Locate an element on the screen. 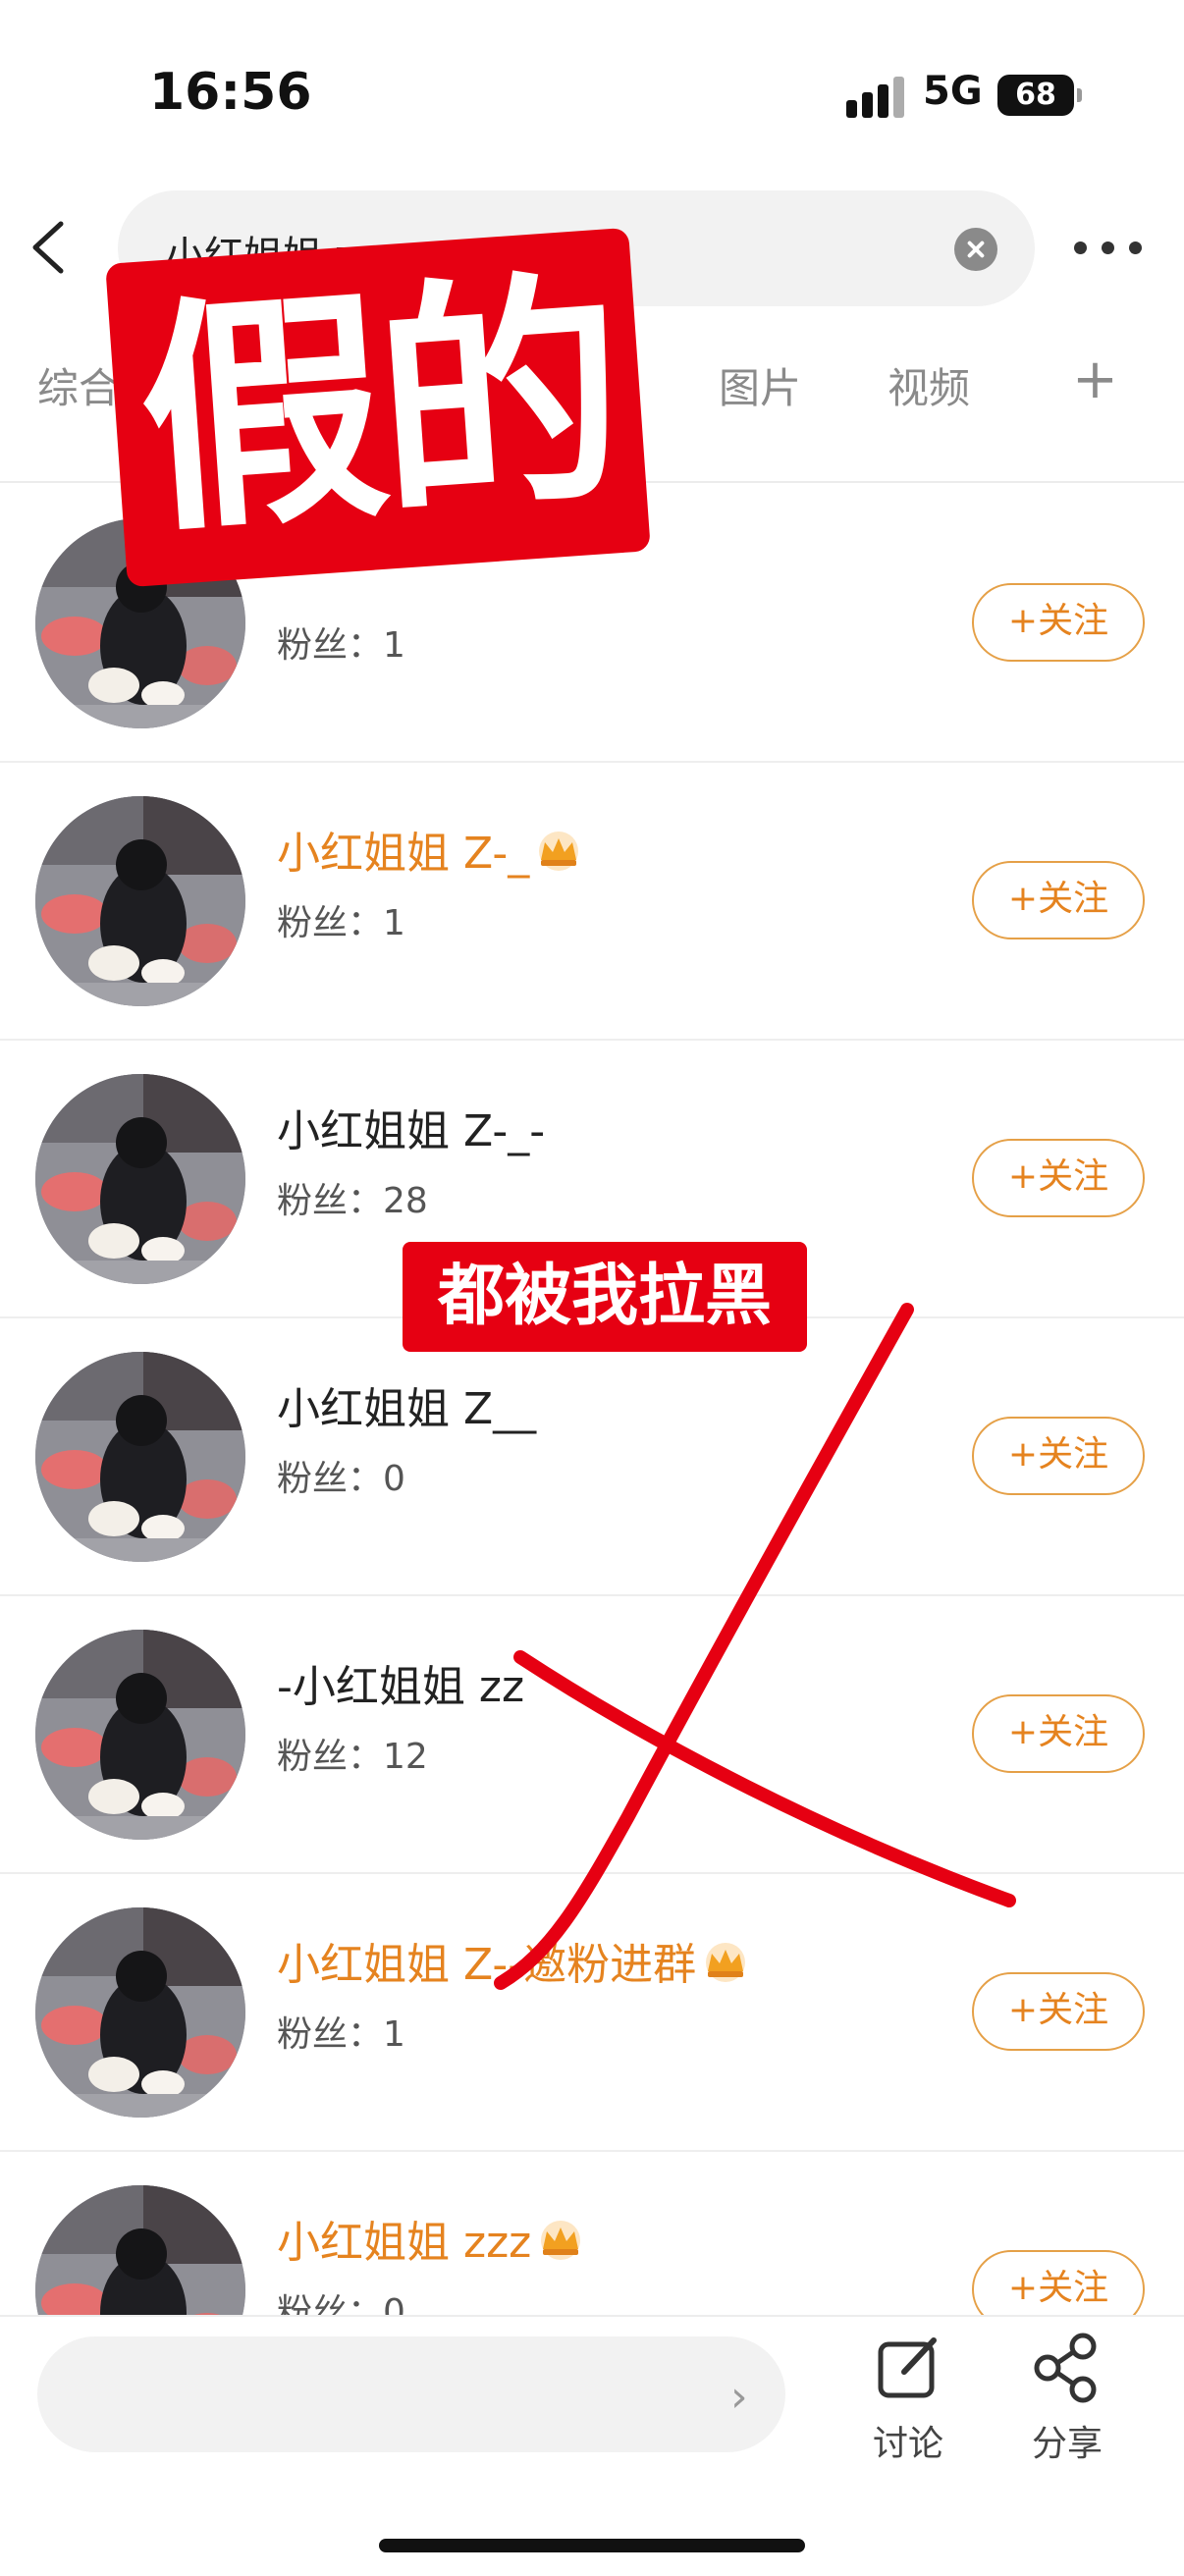 The width and height of the screenshot is (1184, 2576). signal-icon is located at coordinates (875, 97).